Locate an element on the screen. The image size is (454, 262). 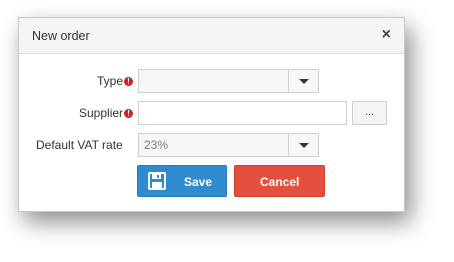
supplier-label-row: Supplier! is located at coordinates (106, 113).